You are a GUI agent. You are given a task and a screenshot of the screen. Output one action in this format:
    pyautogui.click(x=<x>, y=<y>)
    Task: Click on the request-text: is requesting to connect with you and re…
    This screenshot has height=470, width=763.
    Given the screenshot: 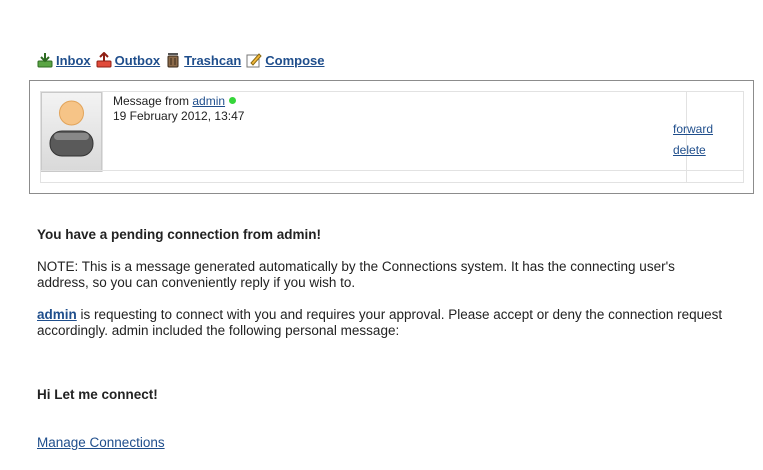 What is the action you would take?
    pyautogui.click(x=380, y=322)
    